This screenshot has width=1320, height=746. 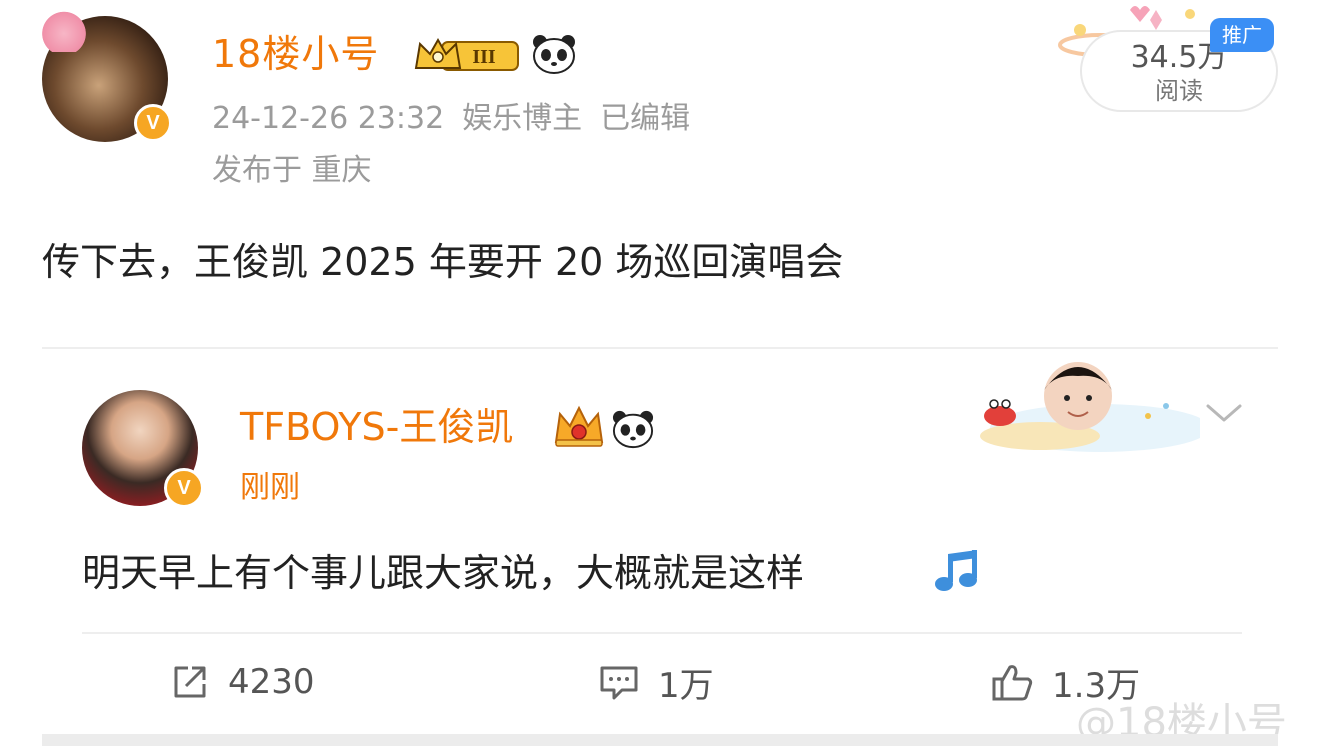 I want to click on post-timestamp: 24-12-26 23:32, so click(x=328, y=118).